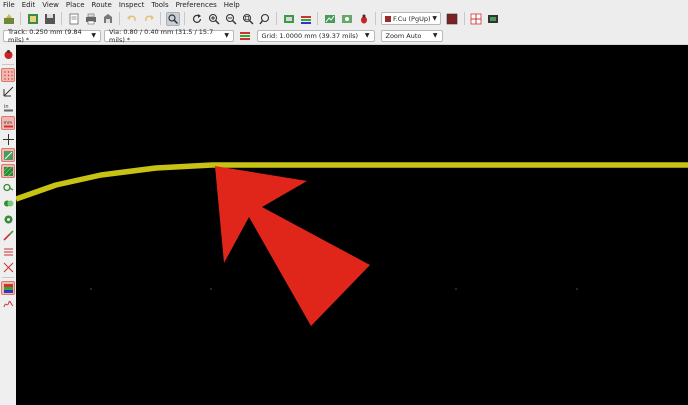  What do you see at coordinates (364, 19) in the screenshot?
I see `bug-icon` at bounding box center [364, 19].